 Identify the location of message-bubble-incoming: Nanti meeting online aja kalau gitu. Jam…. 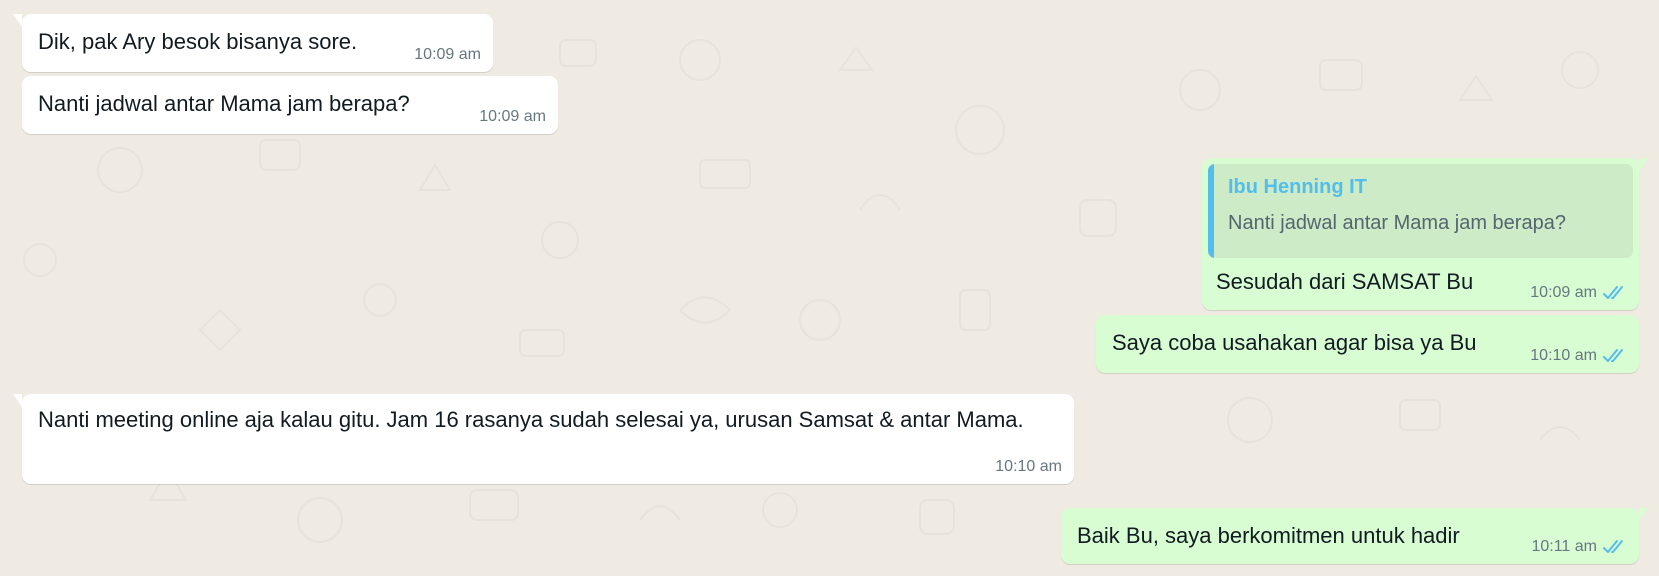
(543, 439).